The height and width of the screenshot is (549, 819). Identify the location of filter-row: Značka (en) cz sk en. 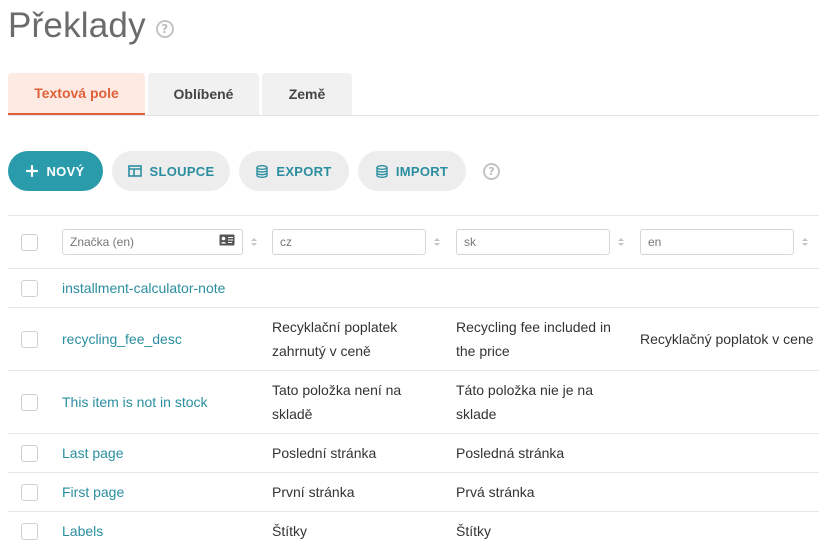
(413, 242).